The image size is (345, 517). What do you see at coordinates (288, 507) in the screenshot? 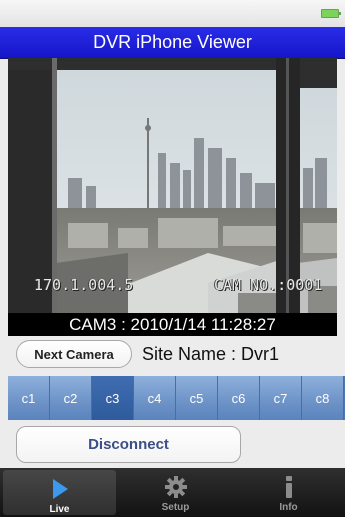
I see `tab-label: Info` at bounding box center [288, 507].